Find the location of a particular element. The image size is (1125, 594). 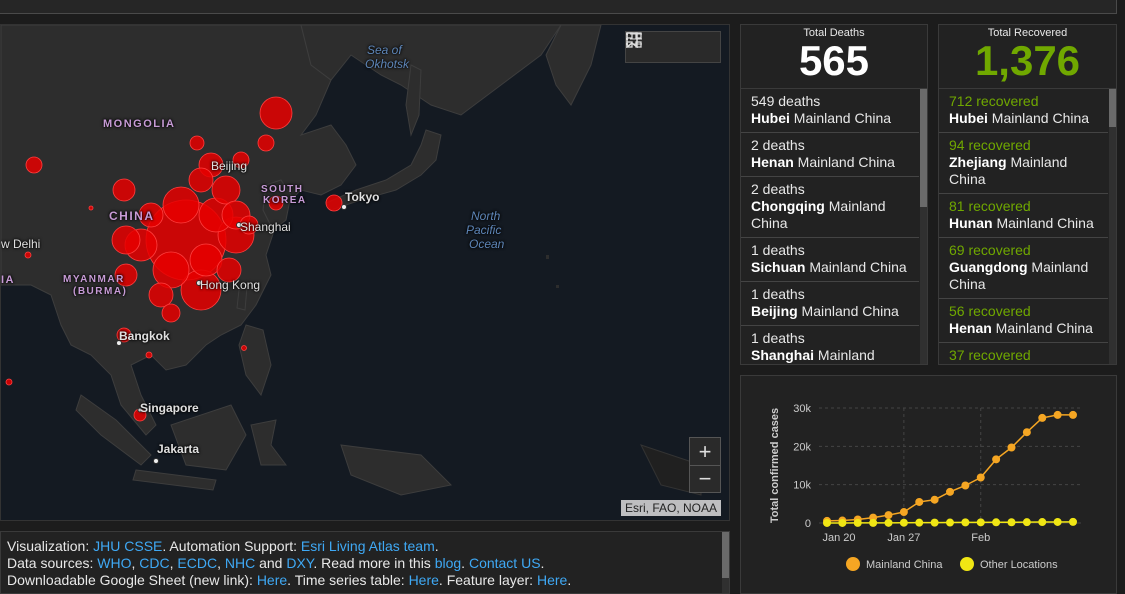

map-attribution: Esri, FAO, NOAA is located at coordinates (670, 508).